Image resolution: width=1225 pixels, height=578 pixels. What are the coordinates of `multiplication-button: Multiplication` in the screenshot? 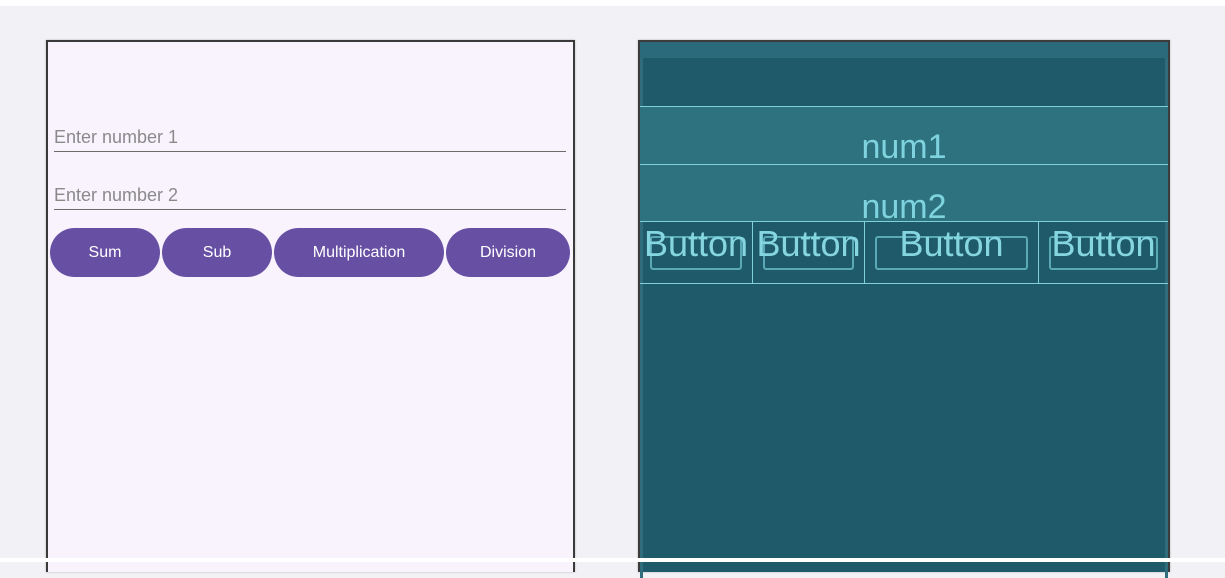 It's located at (359, 252).